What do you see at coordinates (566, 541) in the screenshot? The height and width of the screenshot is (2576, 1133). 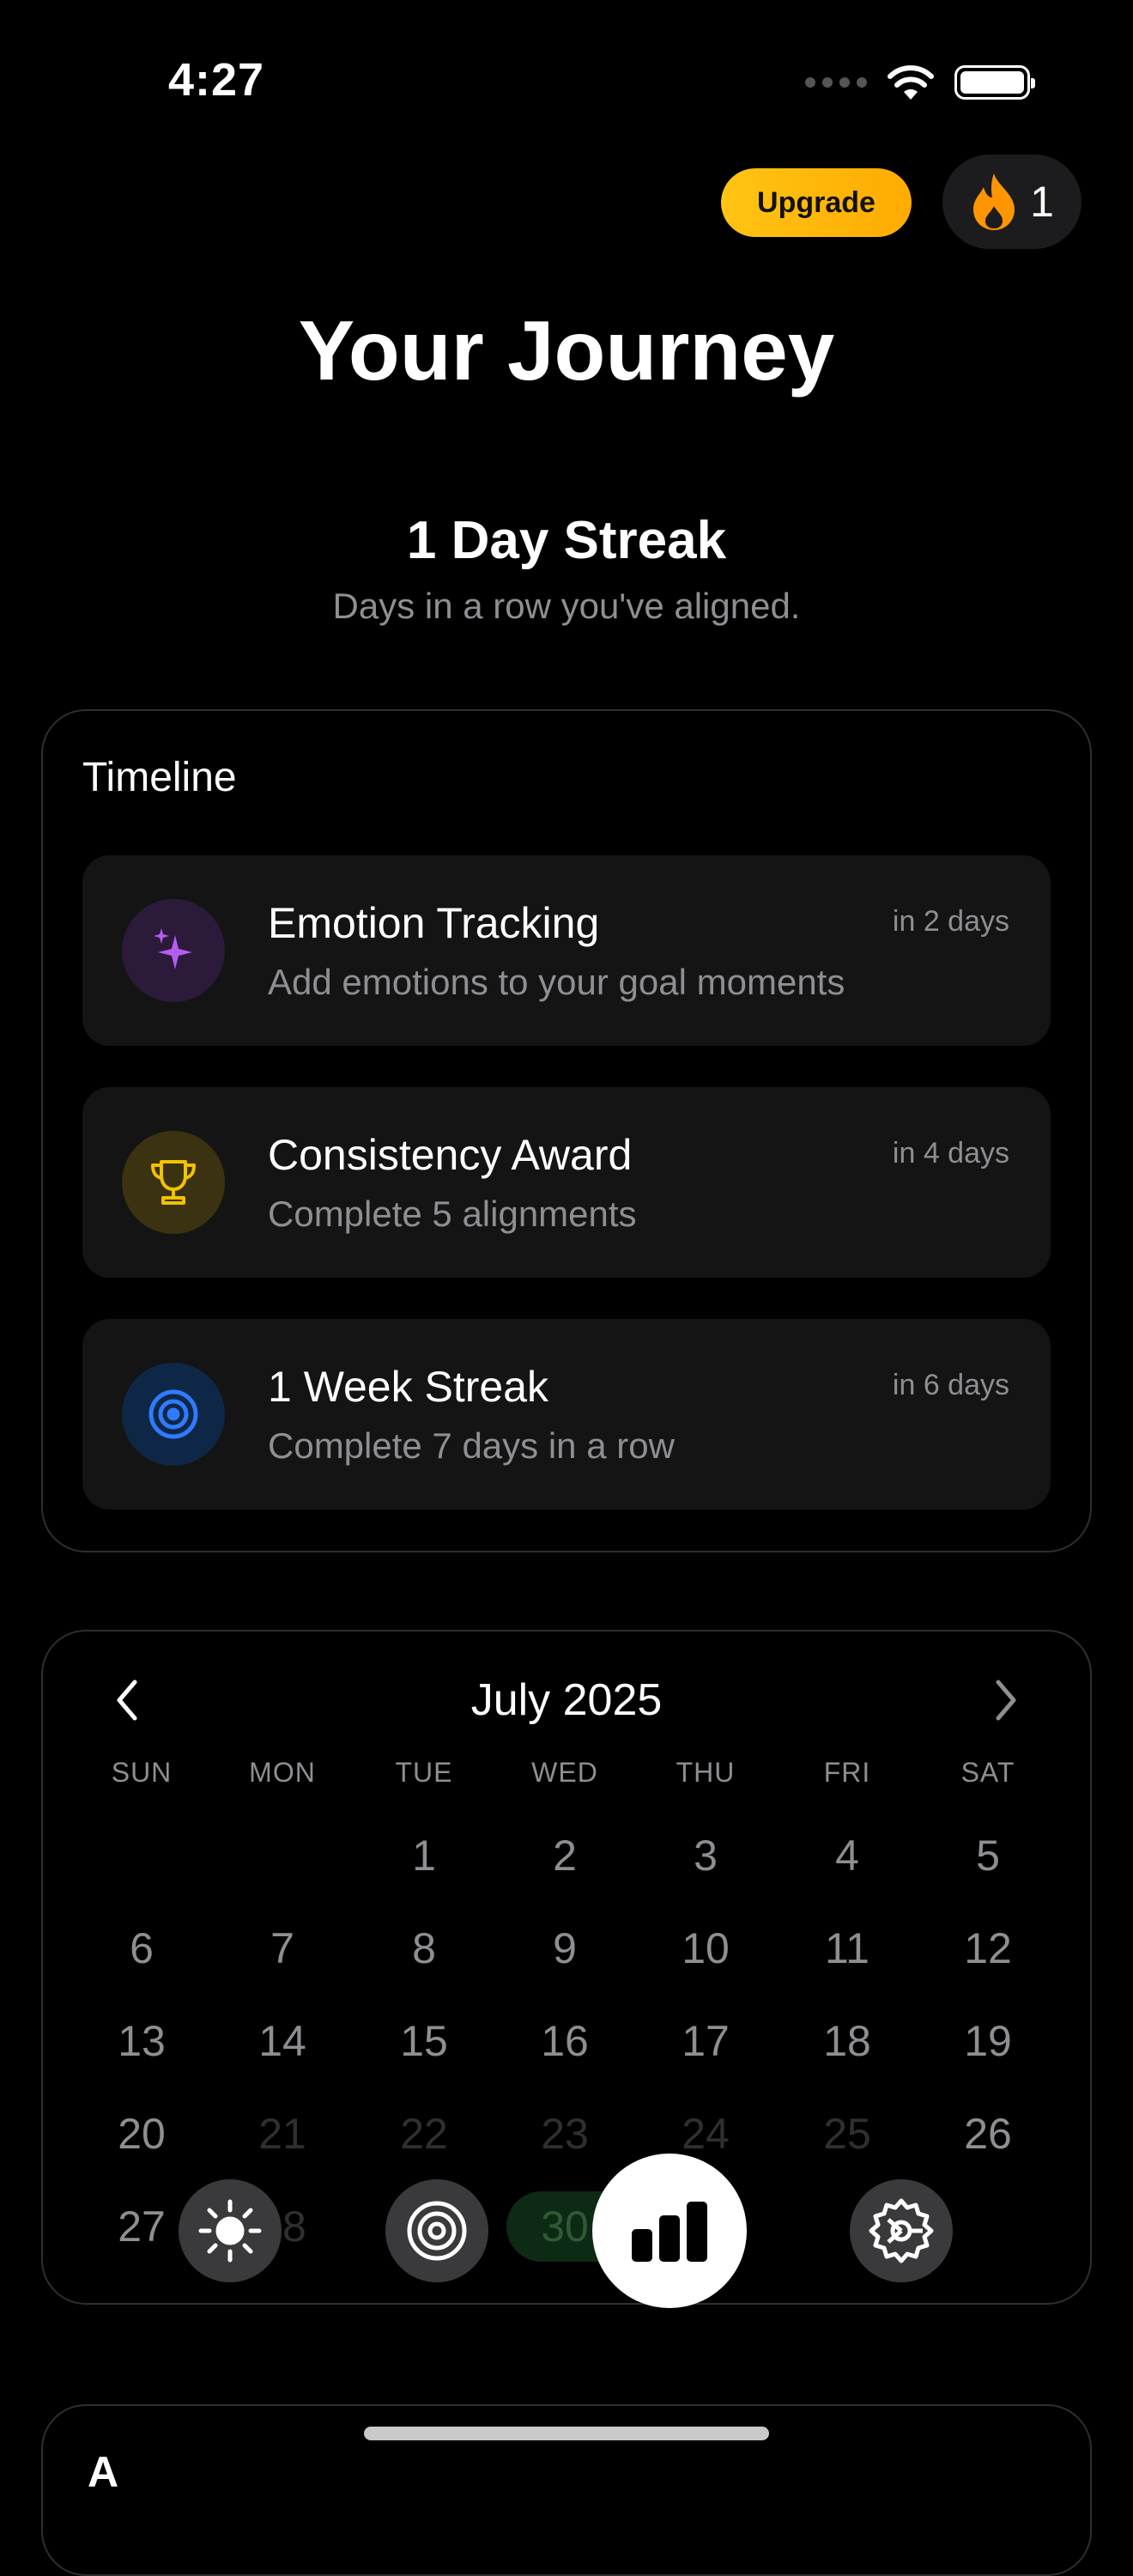 I see `streak-title: 1 Day Streak` at bounding box center [566, 541].